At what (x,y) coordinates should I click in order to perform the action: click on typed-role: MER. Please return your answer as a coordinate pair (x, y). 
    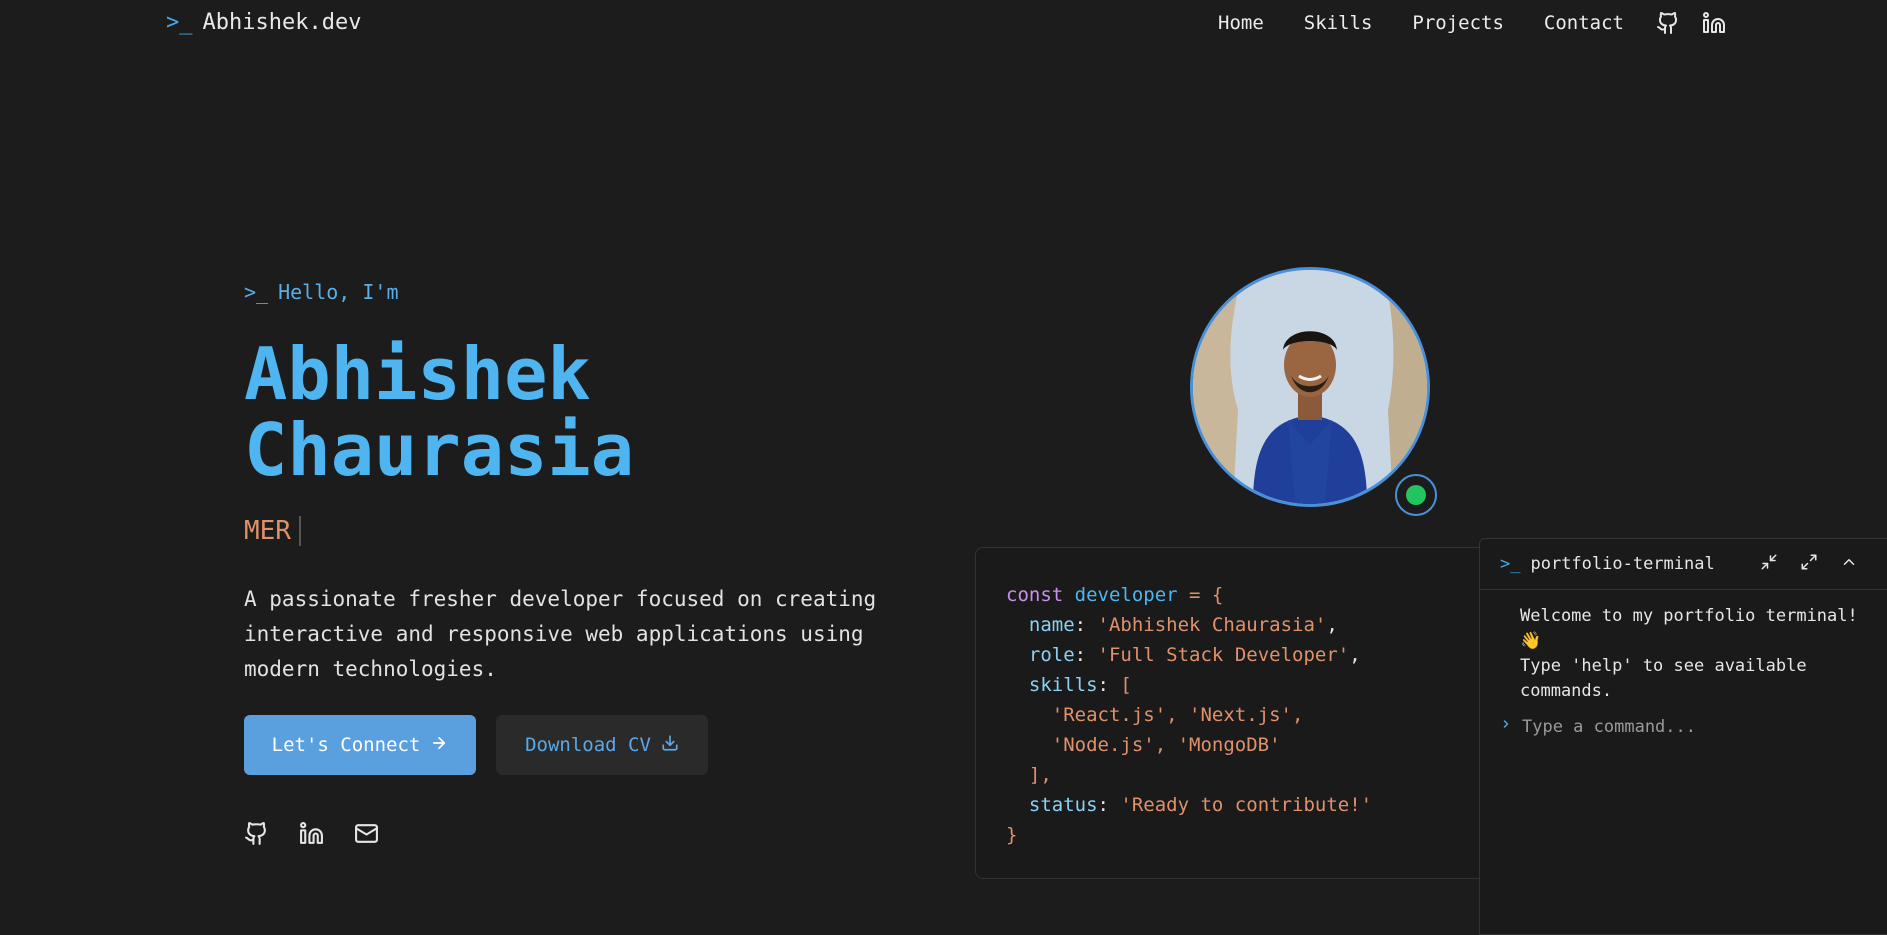
    Looking at the image, I should click on (564, 531).